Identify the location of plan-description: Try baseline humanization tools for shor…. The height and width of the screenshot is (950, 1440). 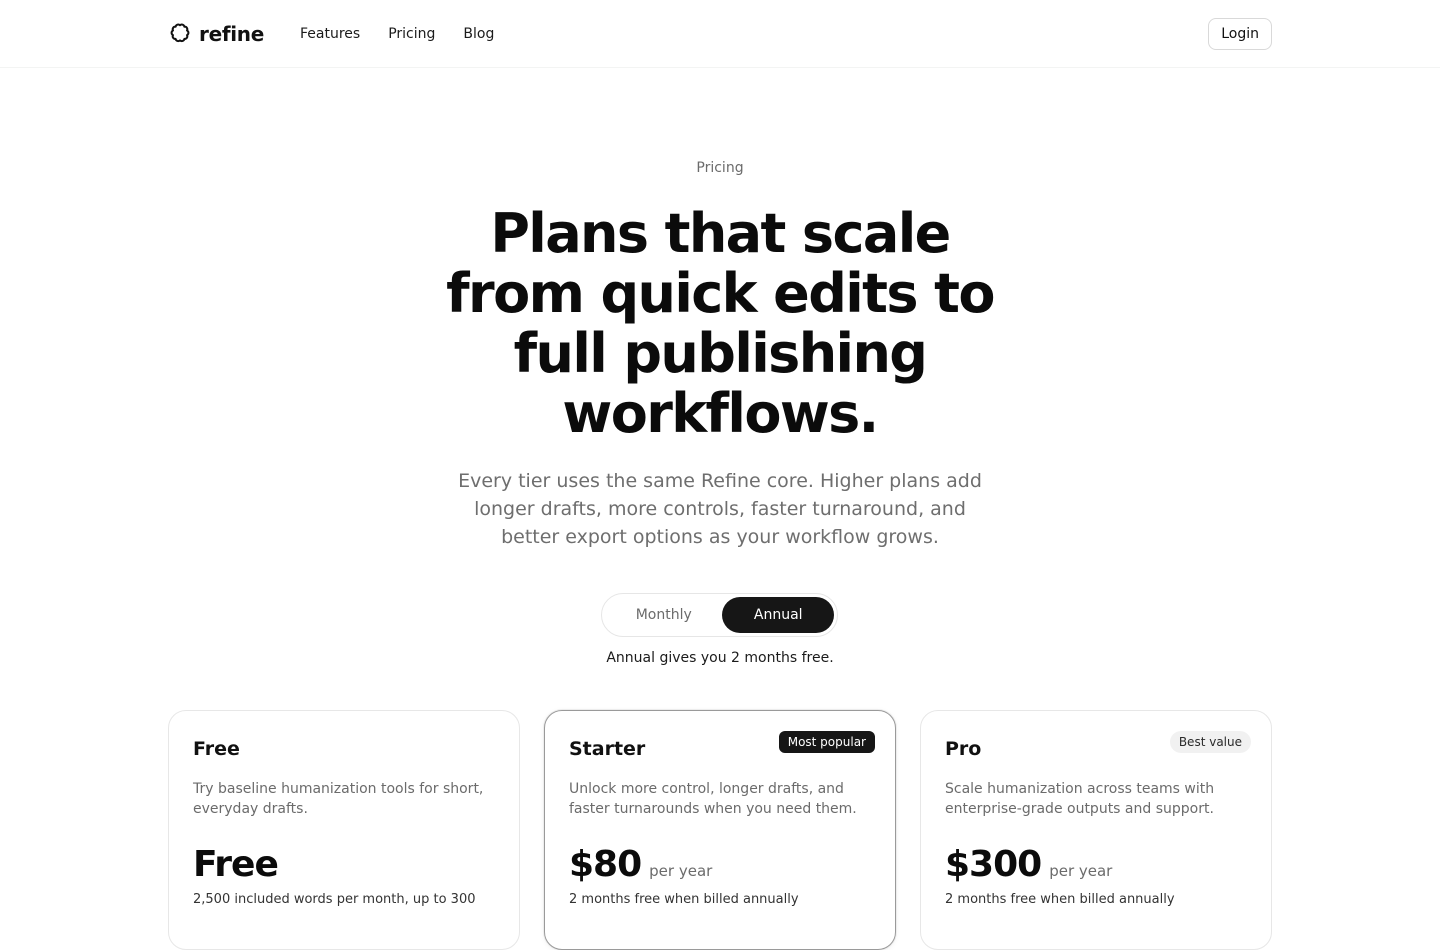
(338, 799).